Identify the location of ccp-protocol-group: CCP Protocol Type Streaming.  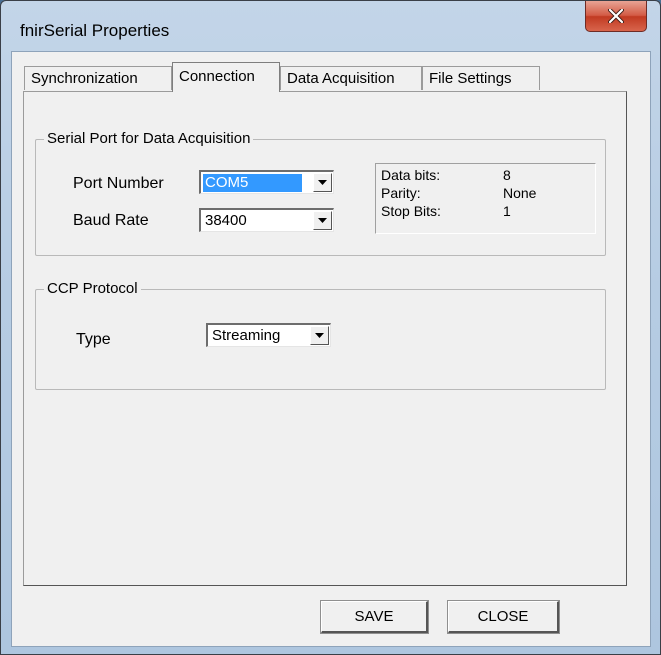
(320, 335).